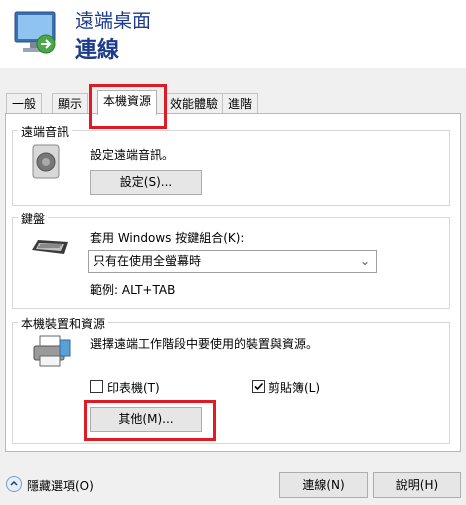 Image resolution: width=466 pixels, height=505 pixels. I want to click on checkmark-icon, so click(259, 386).